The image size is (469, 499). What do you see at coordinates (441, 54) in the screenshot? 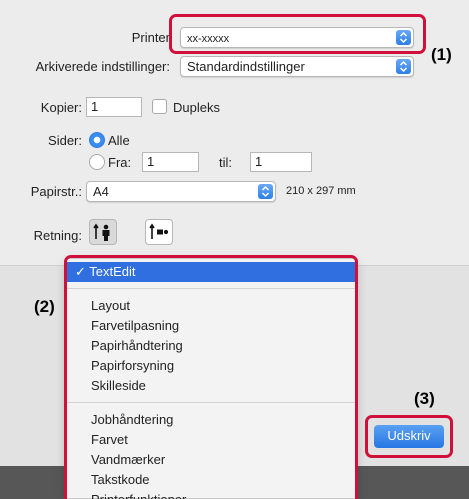
I see `callout-1-label: (1)` at bounding box center [441, 54].